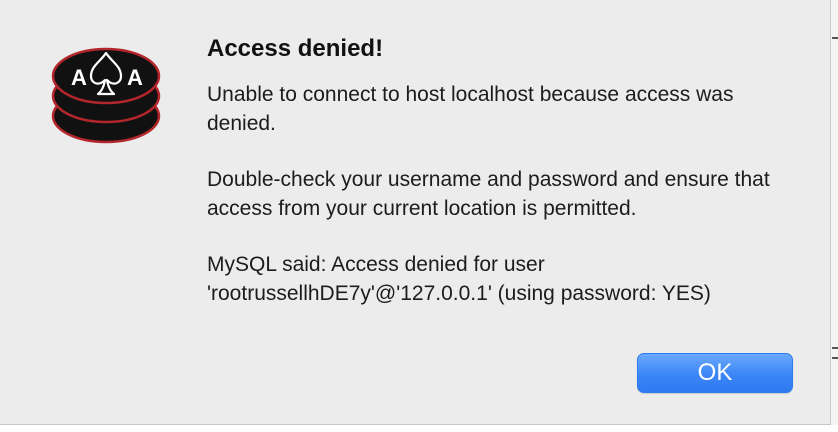  What do you see at coordinates (715, 373) in the screenshot?
I see `ok-button: OK` at bounding box center [715, 373].